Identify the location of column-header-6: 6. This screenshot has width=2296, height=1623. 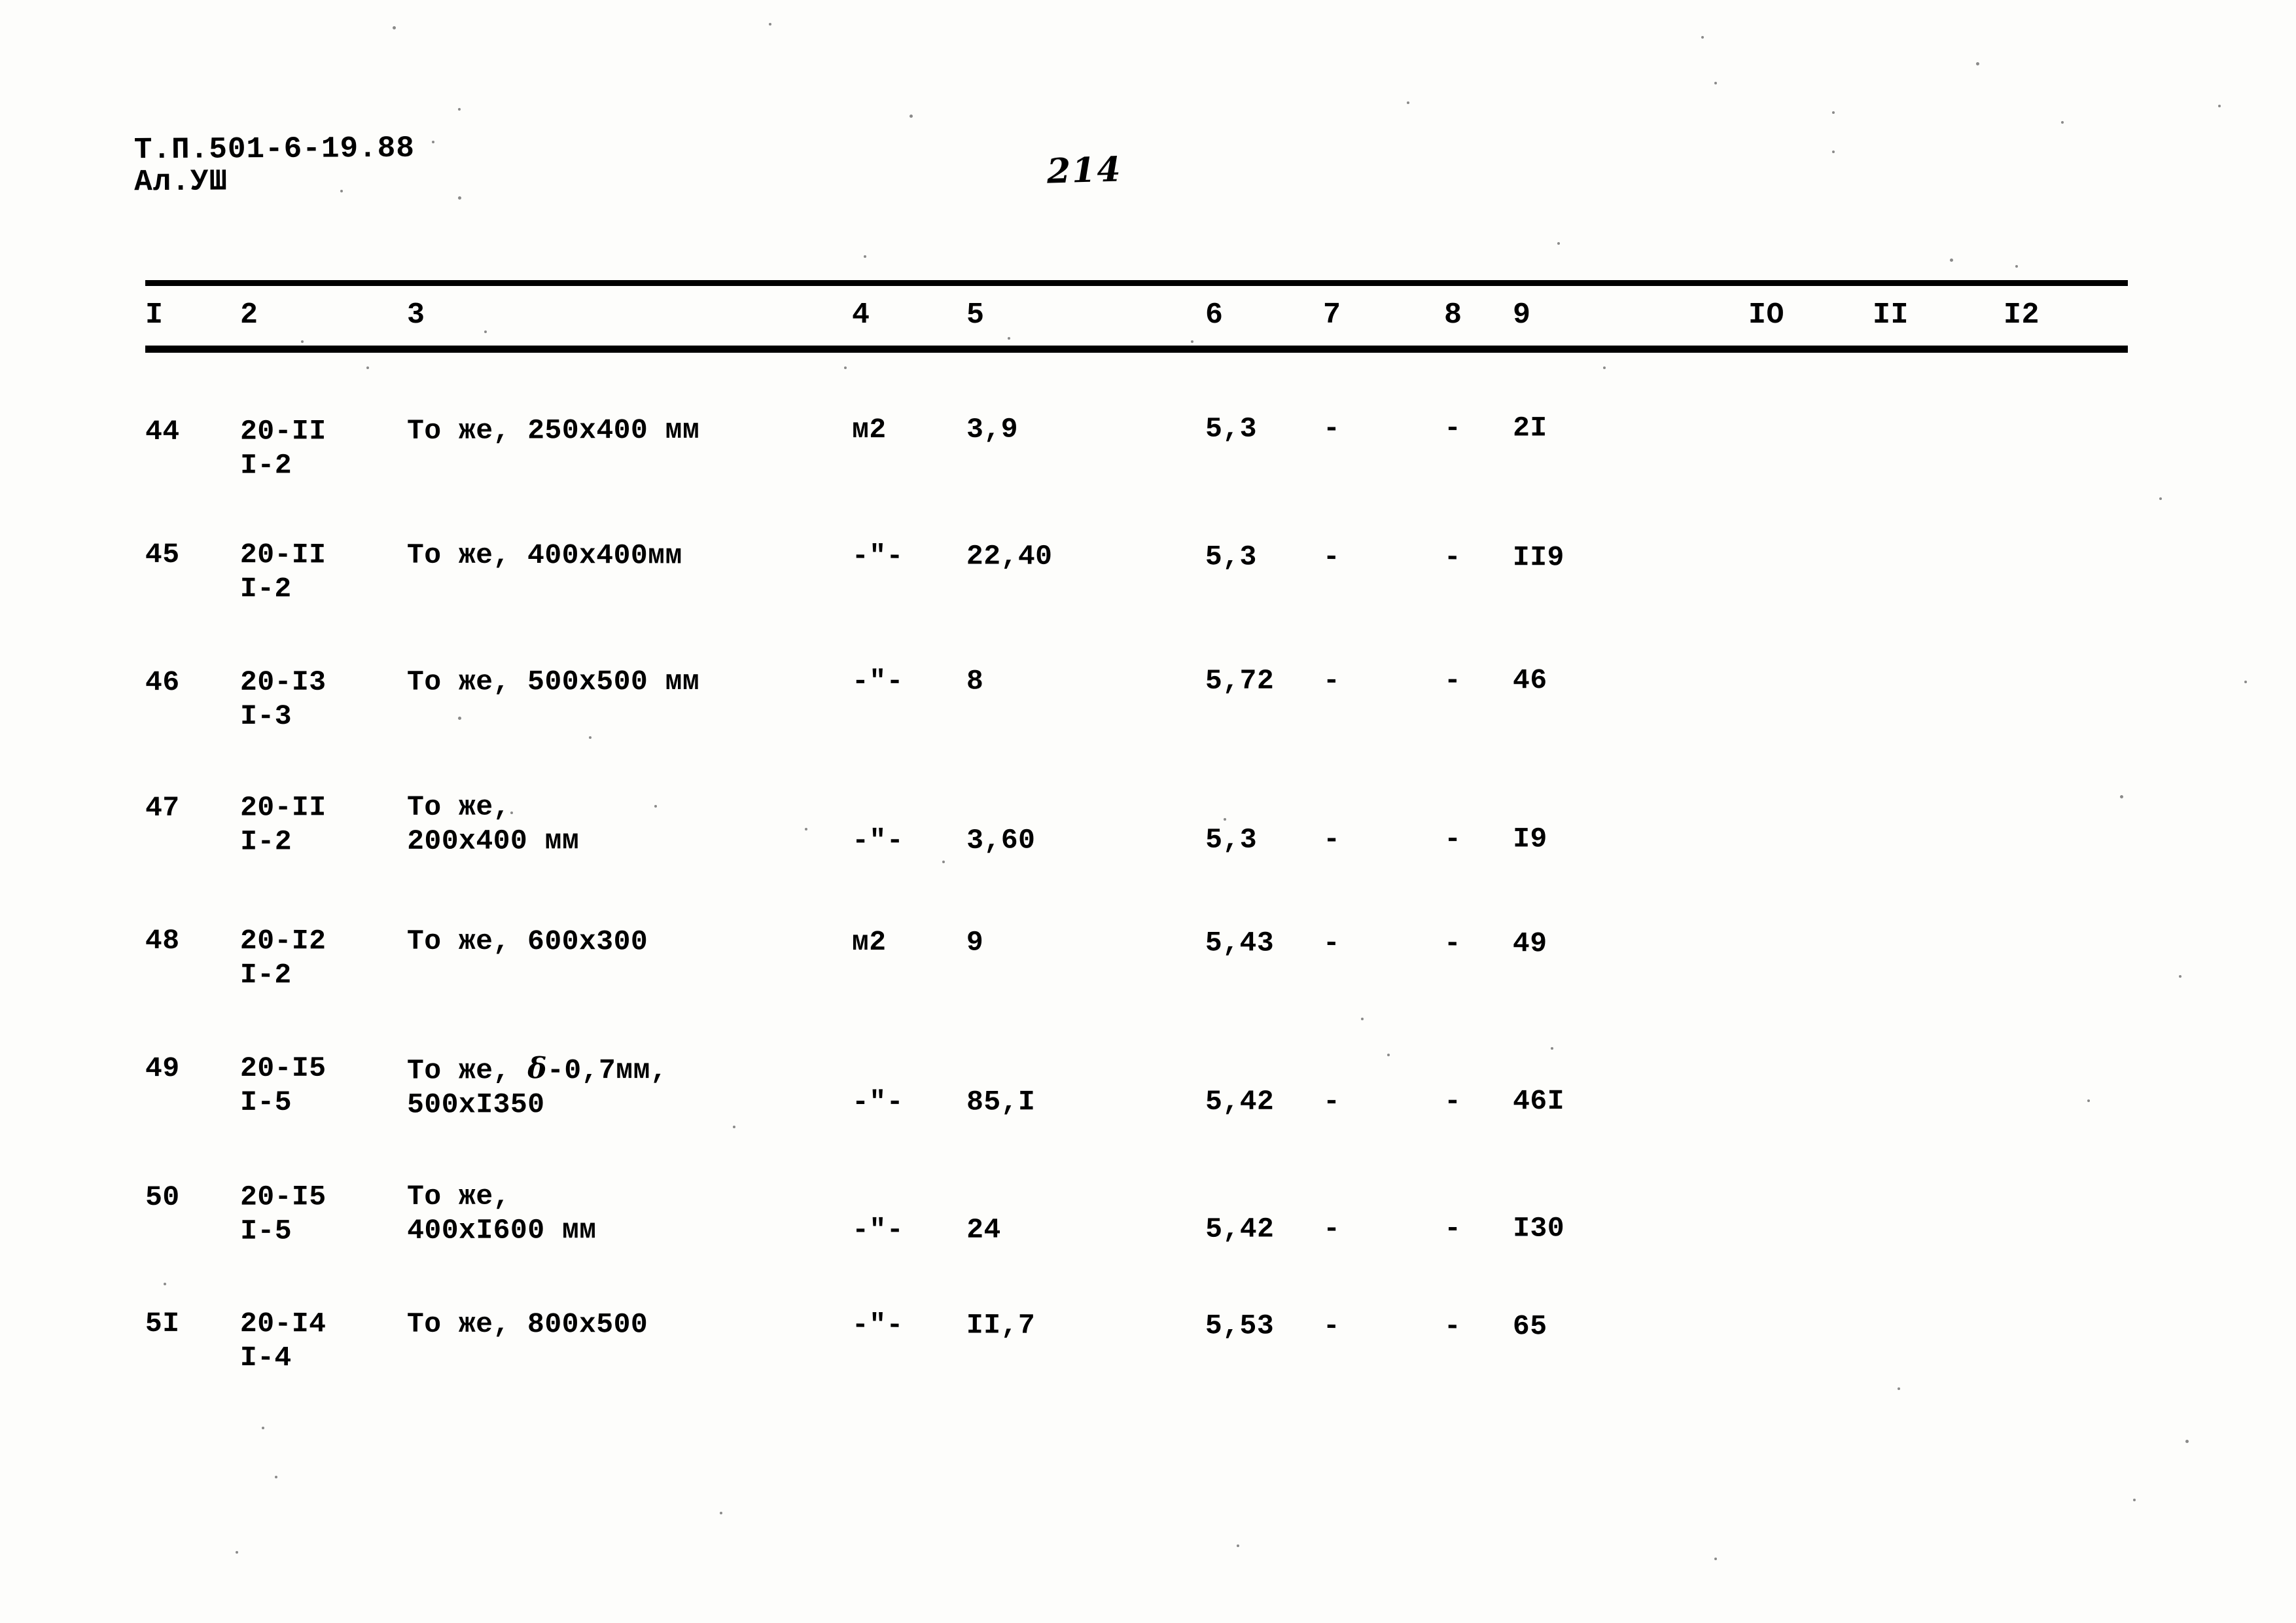
(1214, 315).